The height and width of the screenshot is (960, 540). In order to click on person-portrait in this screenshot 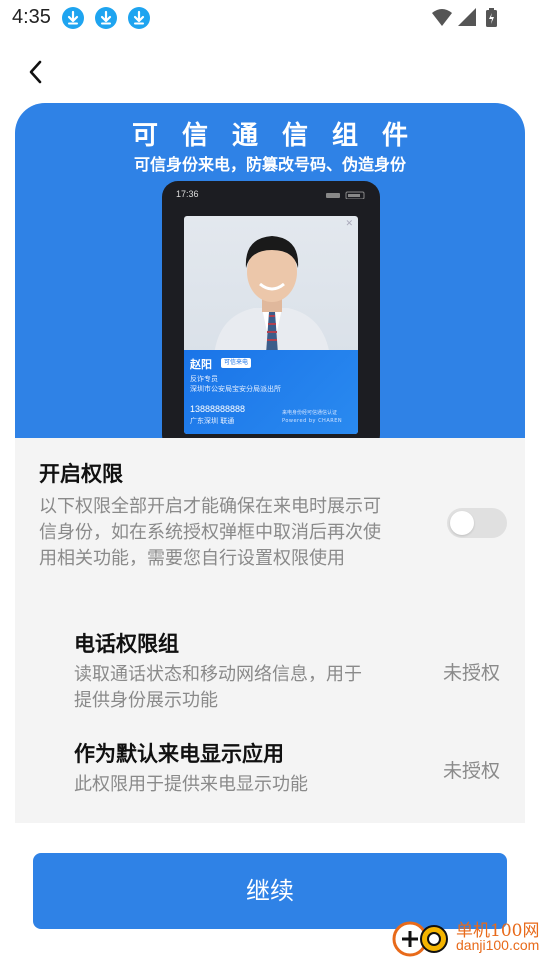, I will do `click(272, 296)`.